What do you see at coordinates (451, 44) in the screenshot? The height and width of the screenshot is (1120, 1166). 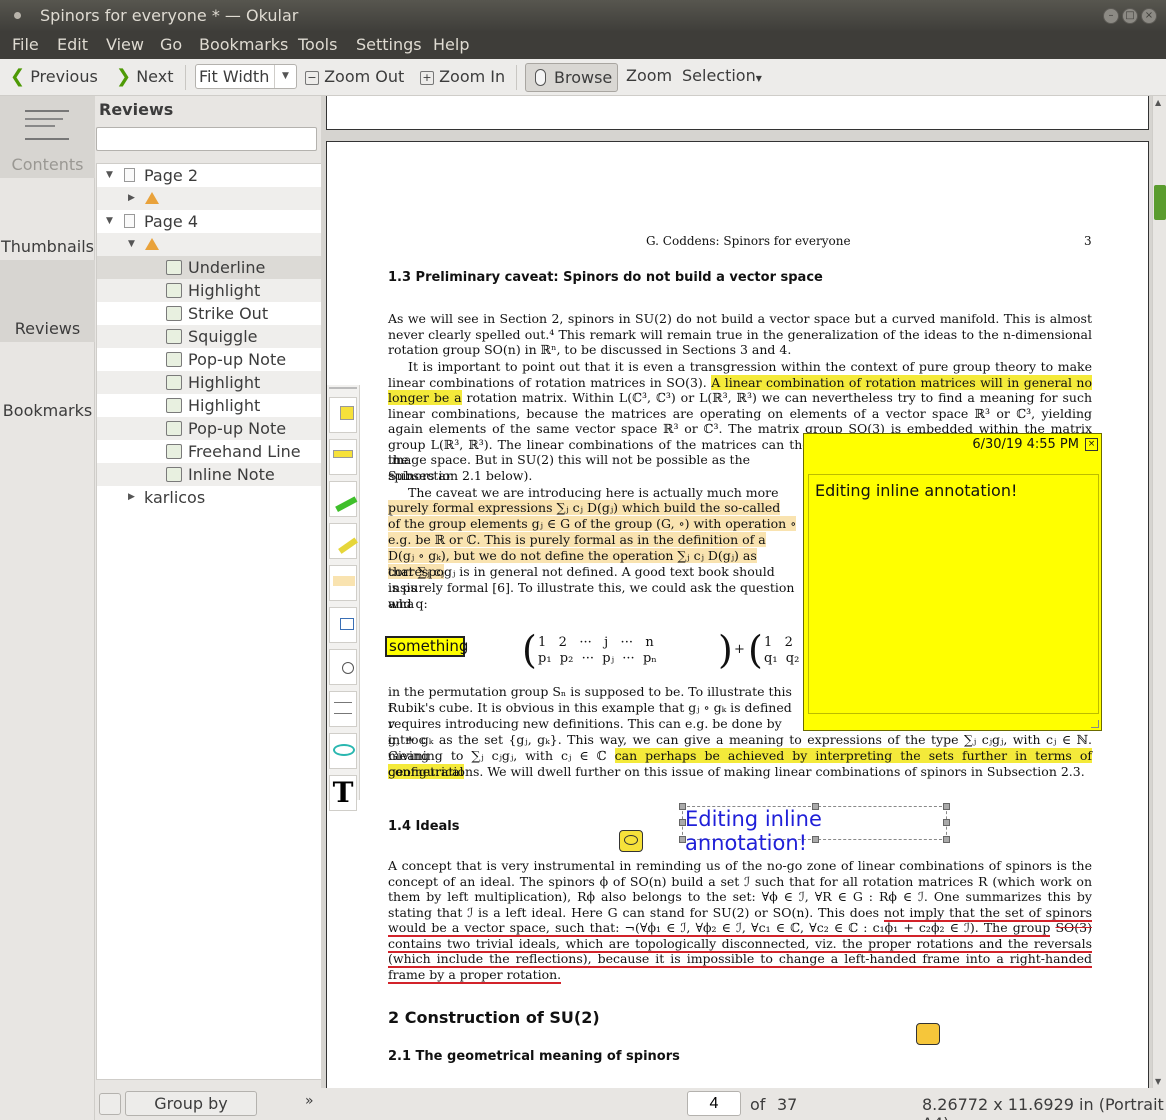 I see `menu-help: Help` at bounding box center [451, 44].